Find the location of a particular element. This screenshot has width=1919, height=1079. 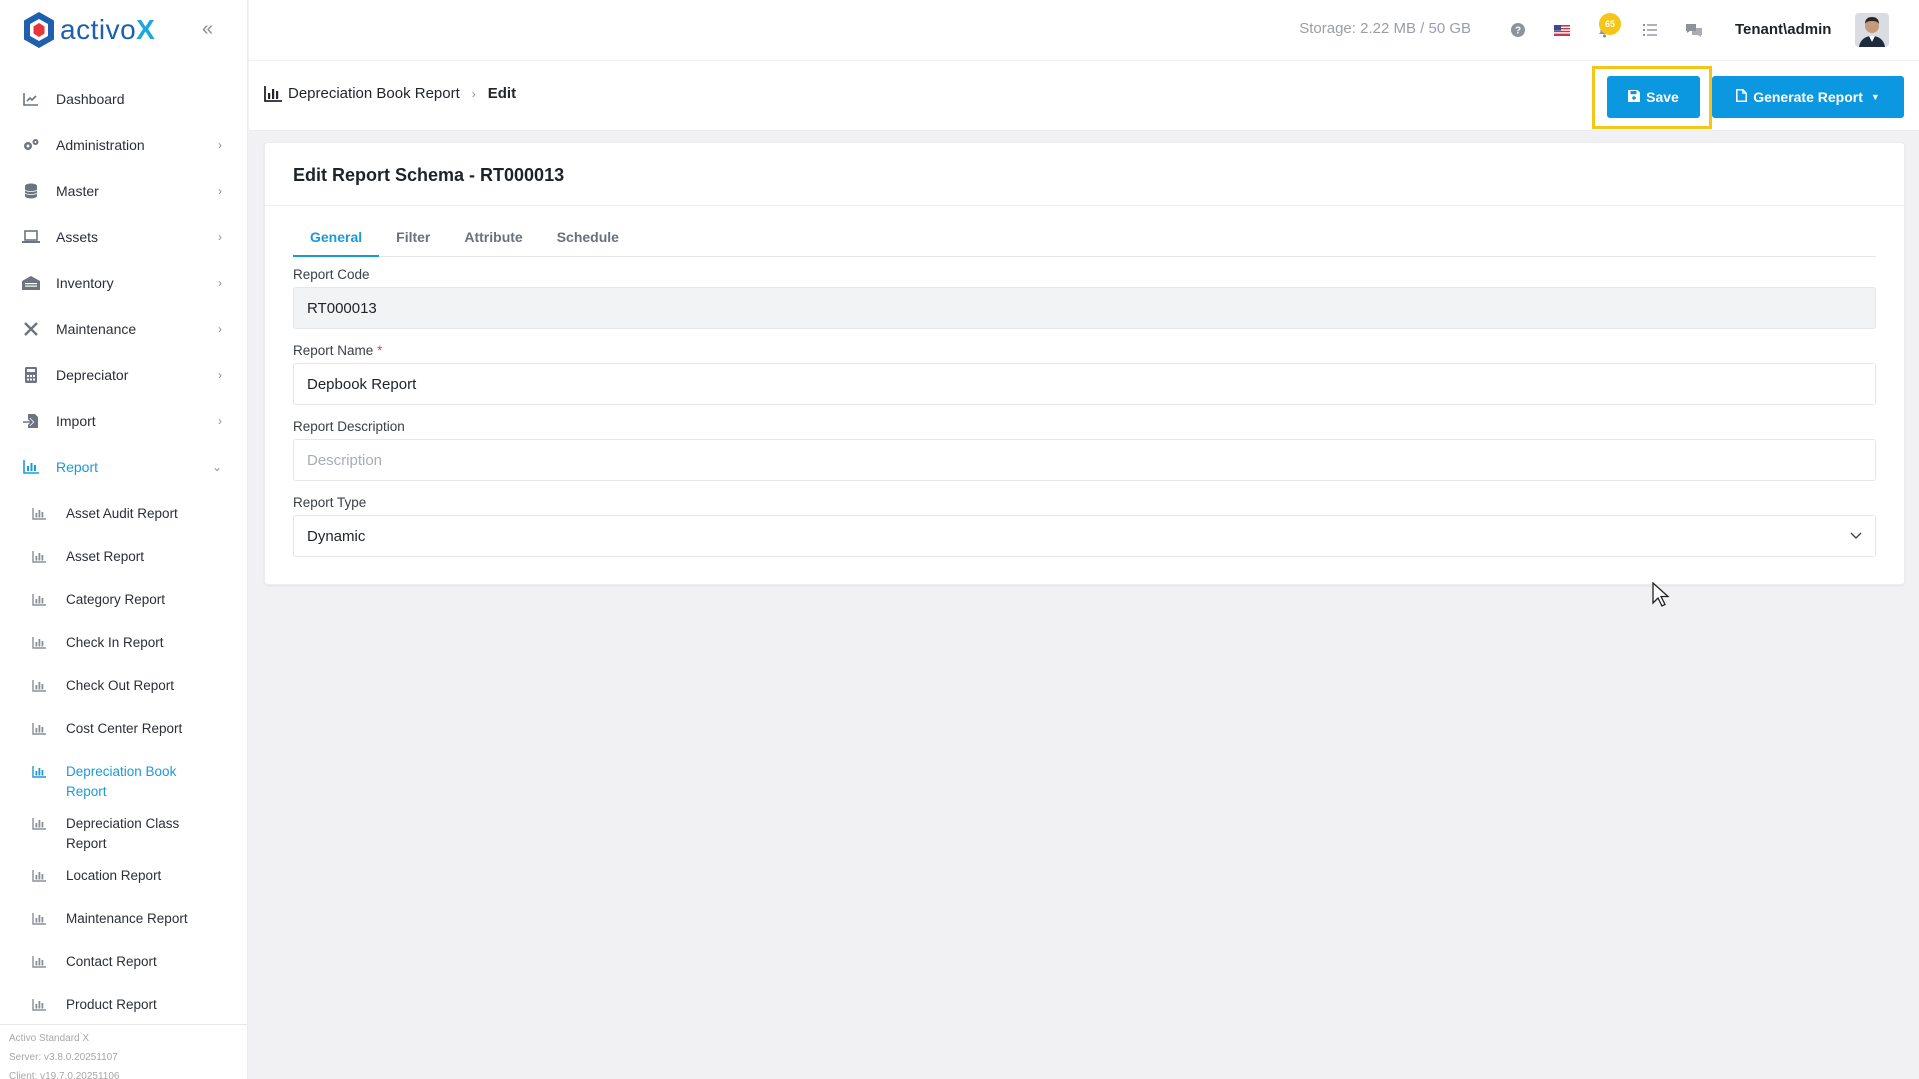

sidebar-subitem-maintenance-report: Maintenance Report is located at coordinates (123, 918).